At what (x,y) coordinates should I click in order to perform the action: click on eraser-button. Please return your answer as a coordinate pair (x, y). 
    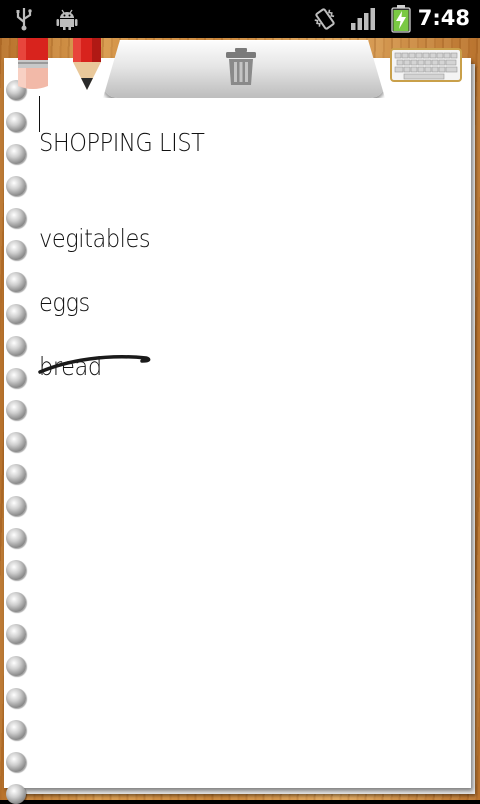
    Looking at the image, I should click on (33, 66).